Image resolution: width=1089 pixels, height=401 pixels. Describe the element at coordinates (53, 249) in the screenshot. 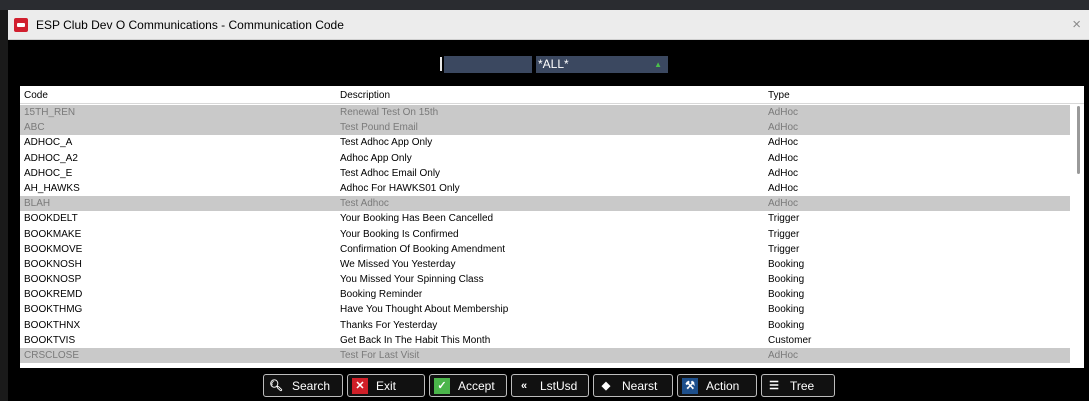

I see `cell-code: BOOKMOVE` at that location.